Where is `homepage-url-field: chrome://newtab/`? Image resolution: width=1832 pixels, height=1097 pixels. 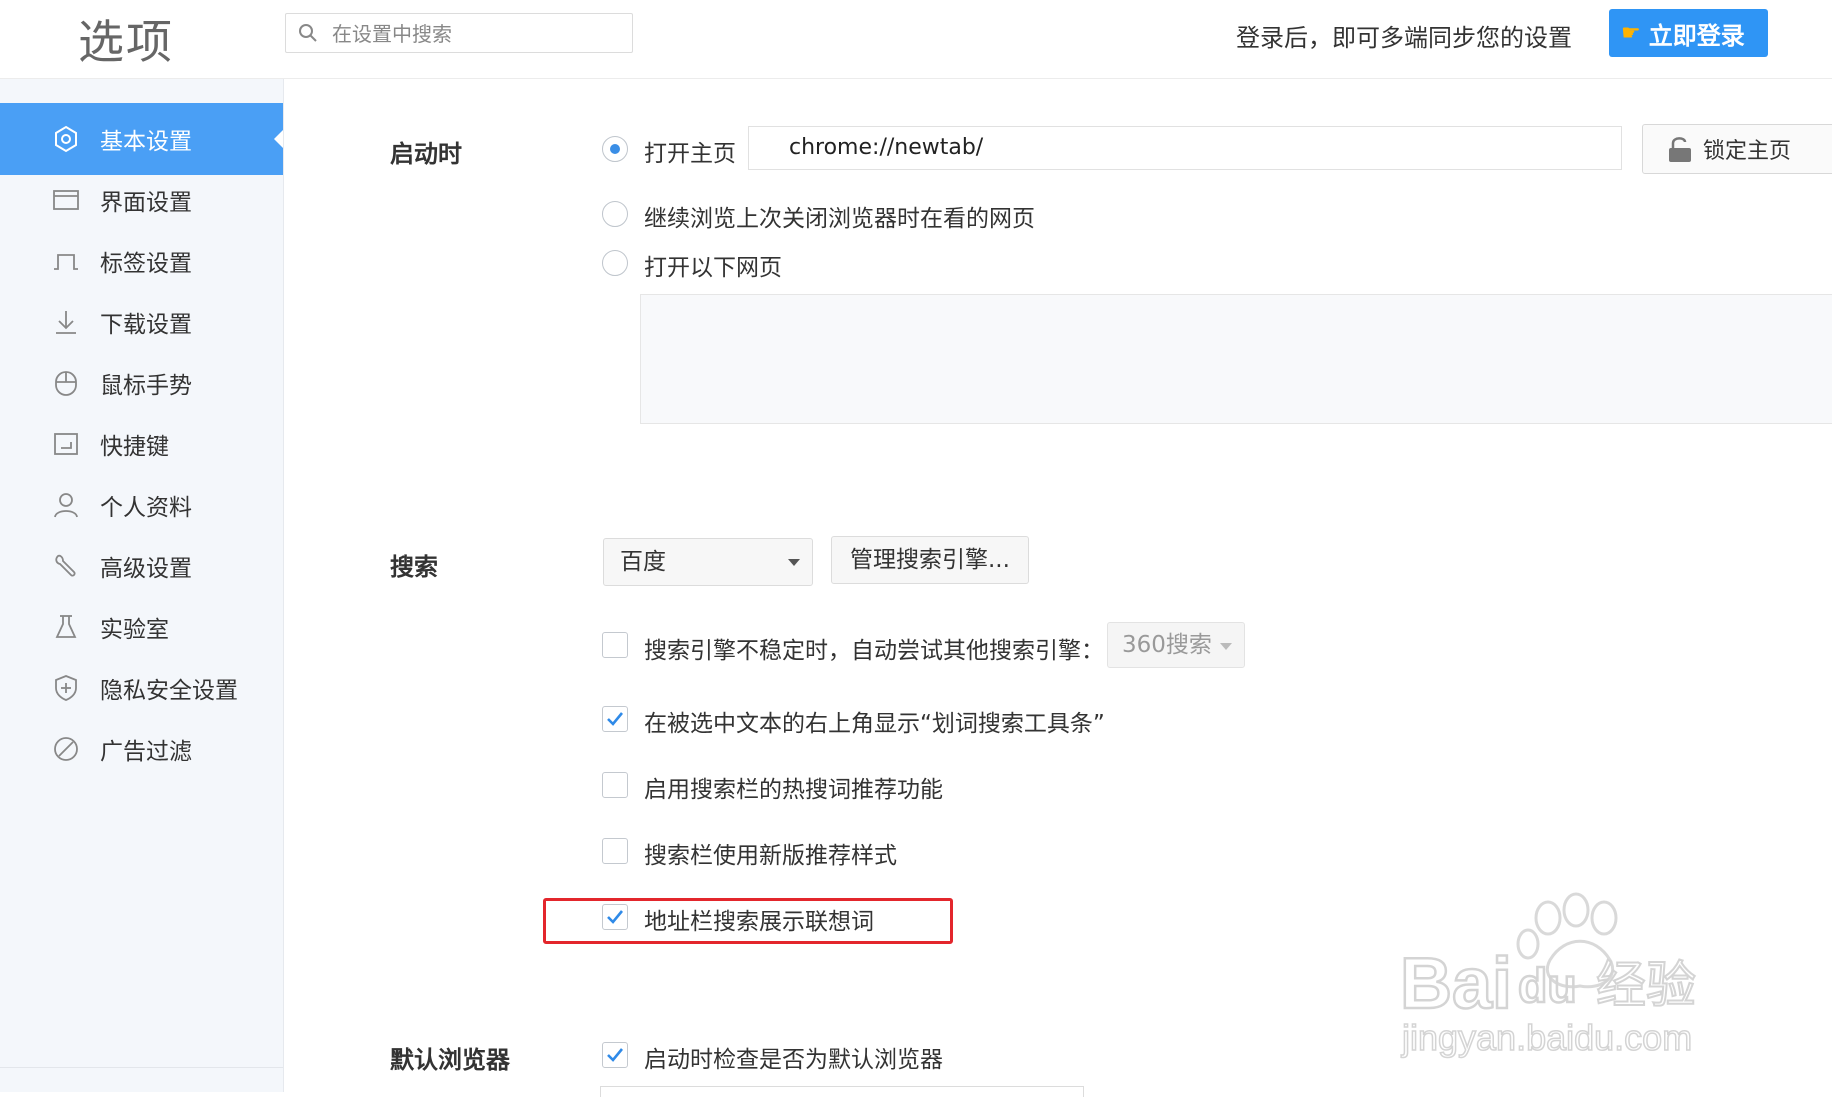
homepage-url-field: chrome://newtab/ is located at coordinates (1185, 148).